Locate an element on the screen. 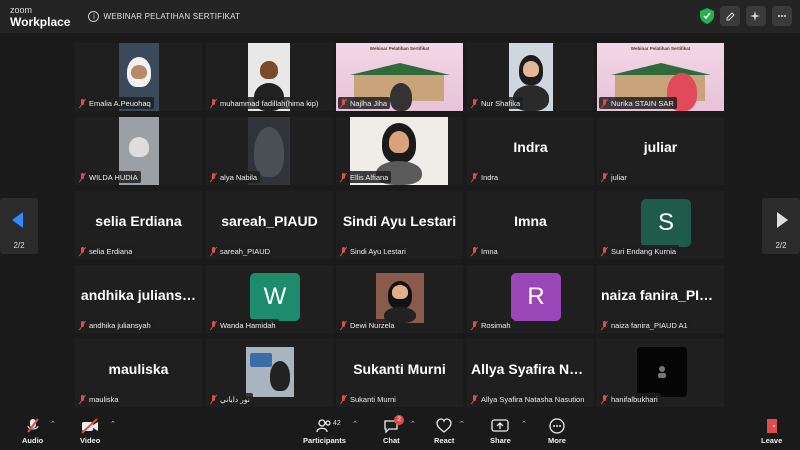  participant-name-label: Wanda Hamidah is located at coordinates (243, 325).